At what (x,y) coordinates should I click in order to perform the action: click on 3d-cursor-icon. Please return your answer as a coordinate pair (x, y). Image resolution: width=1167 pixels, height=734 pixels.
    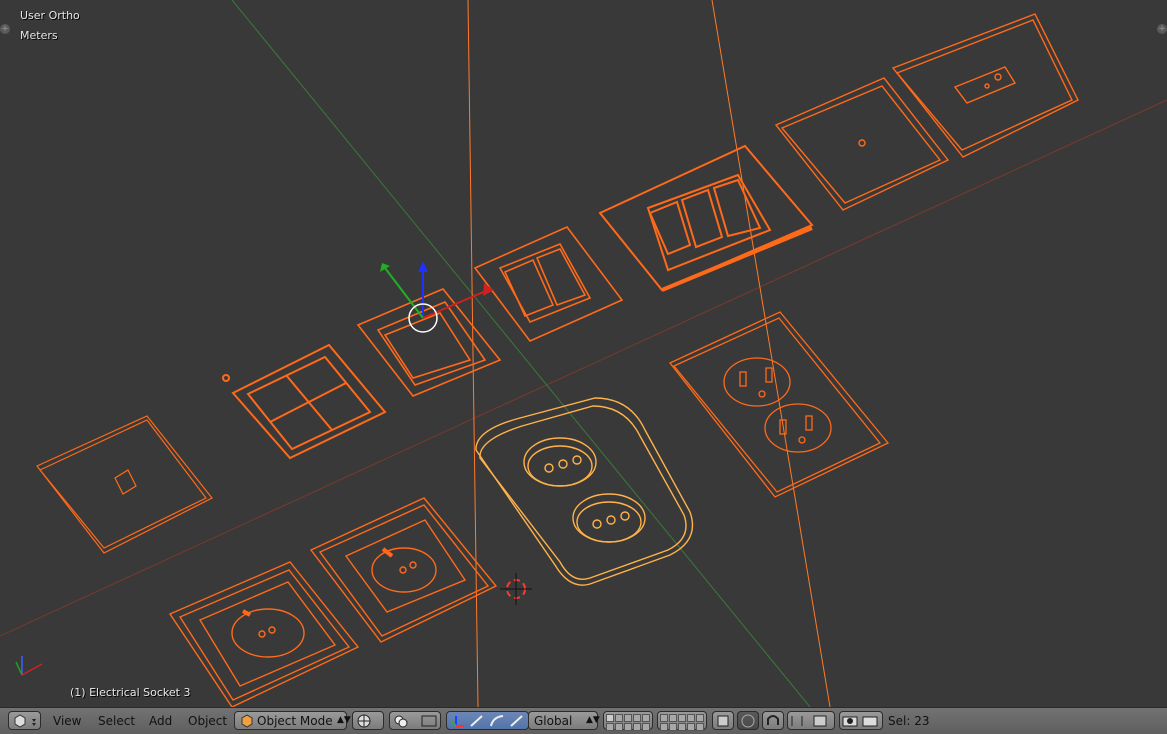
    Looking at the image, I should click on (516, 589).